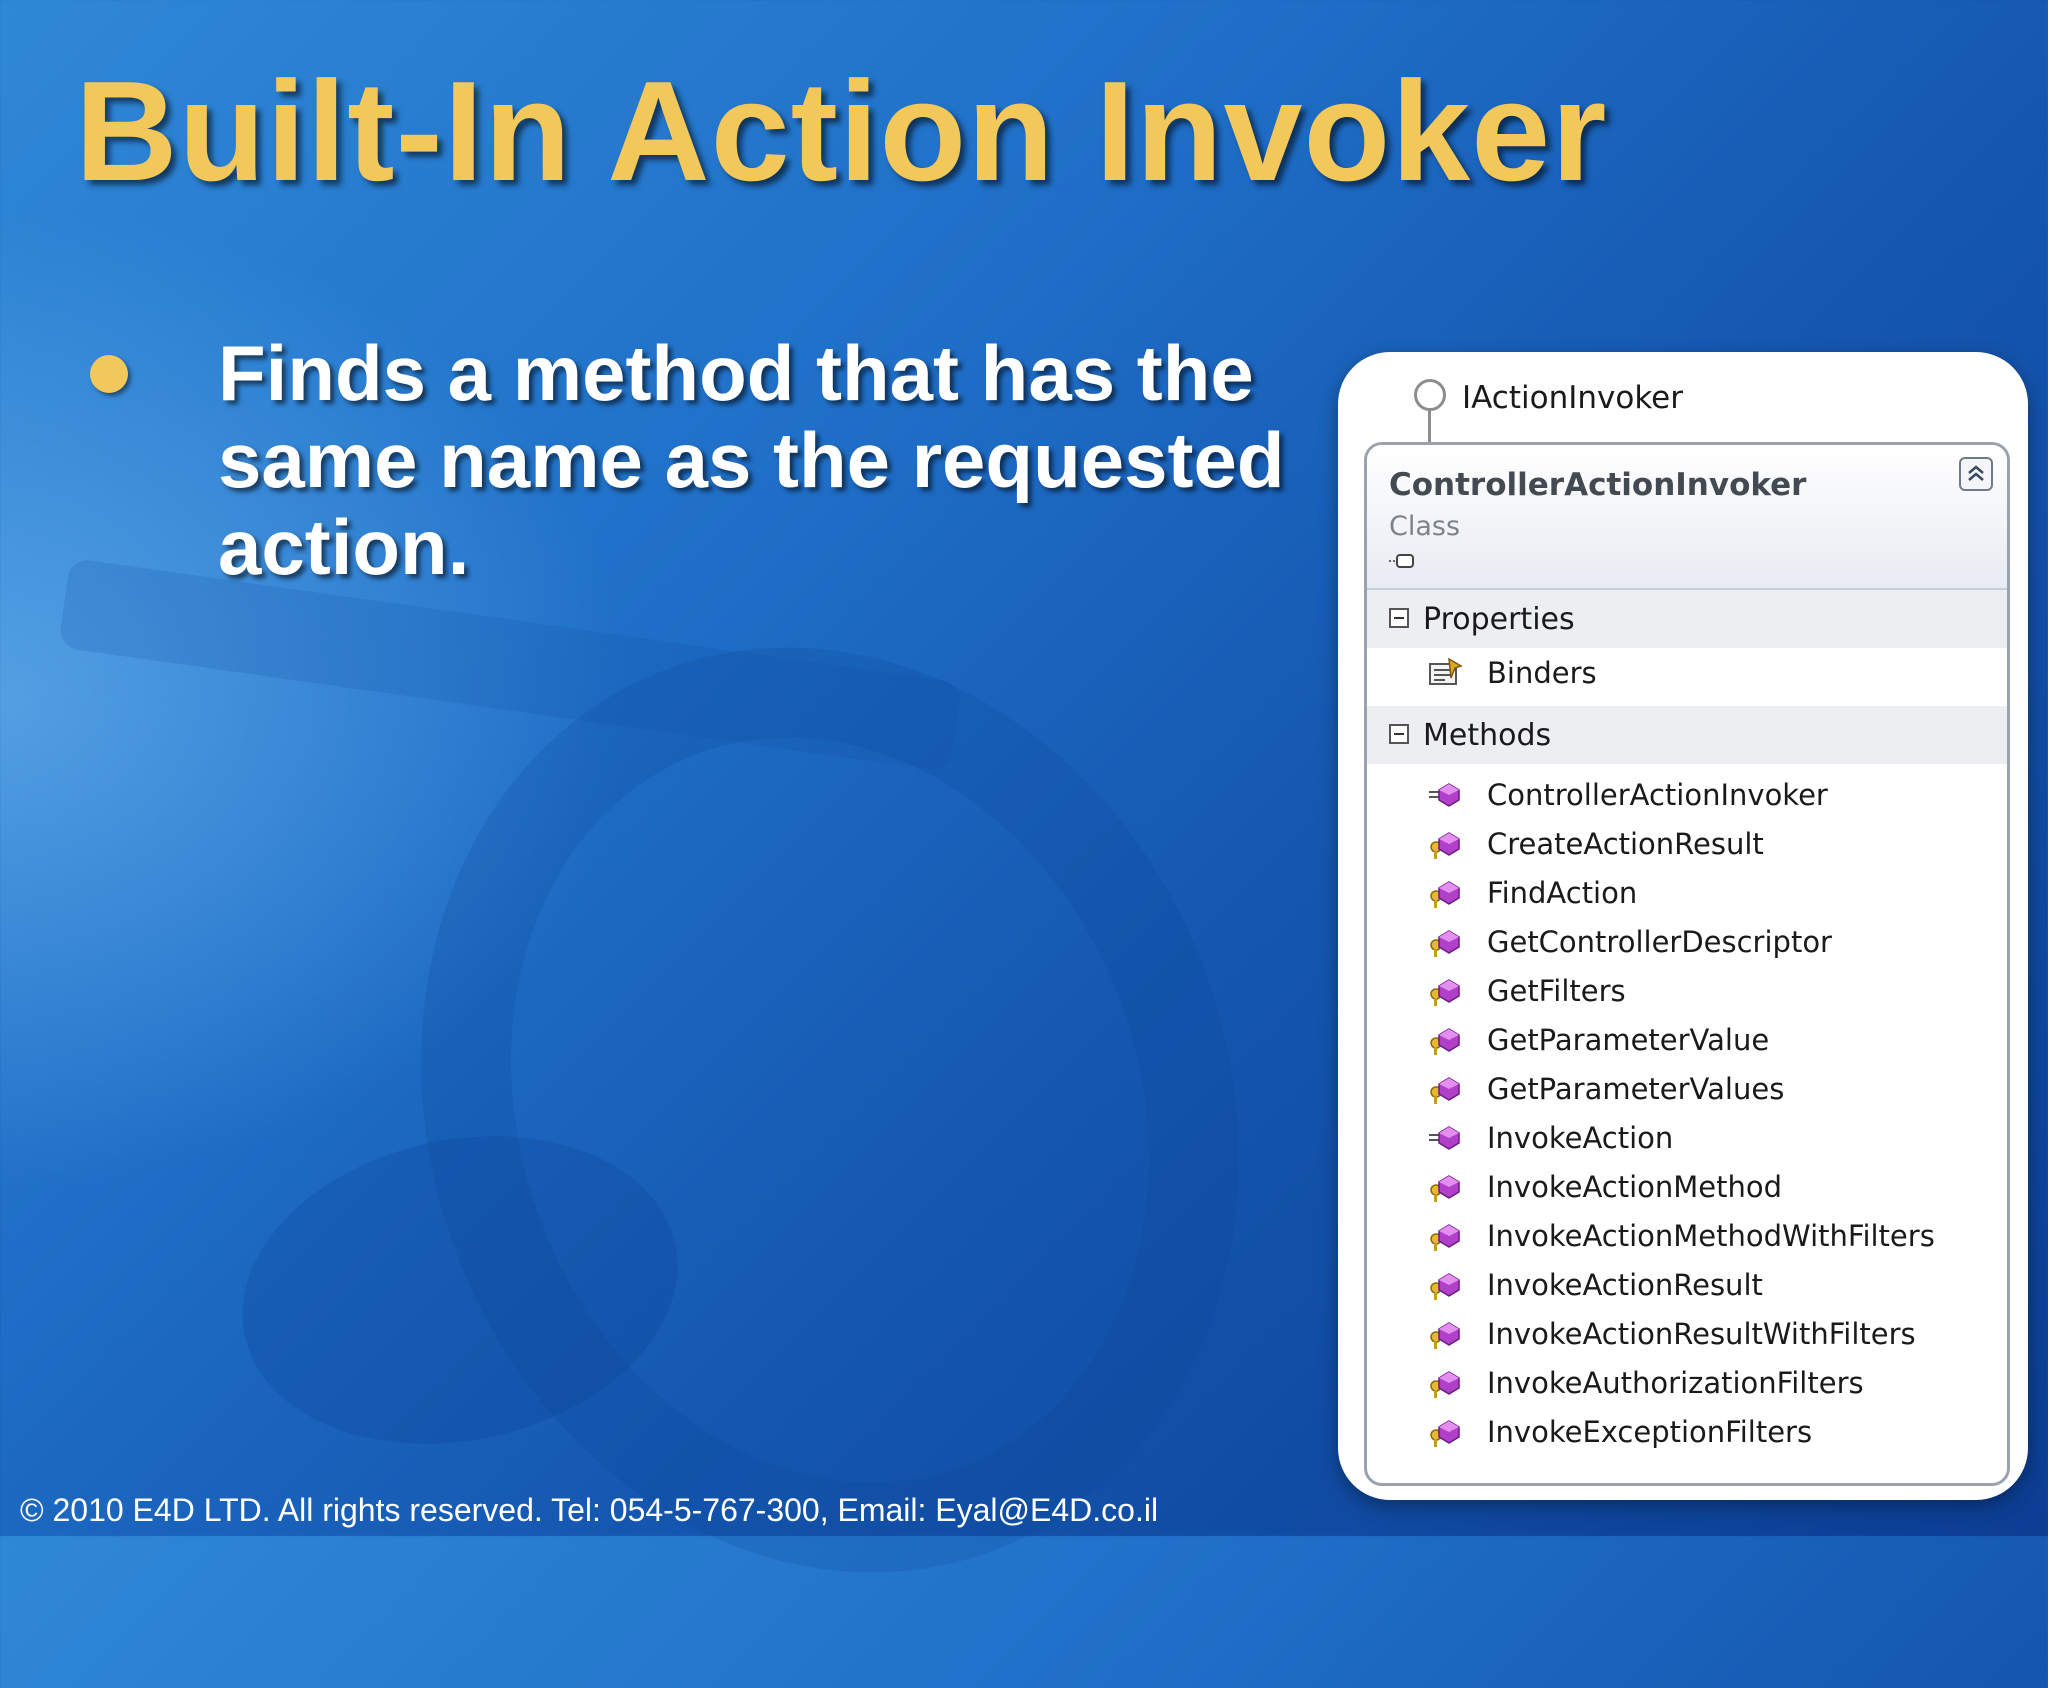  What do you see at coordinates (1562, 893) in the screenshot?
I see `method-label: FindAction` at bounding box center [1562, 893].